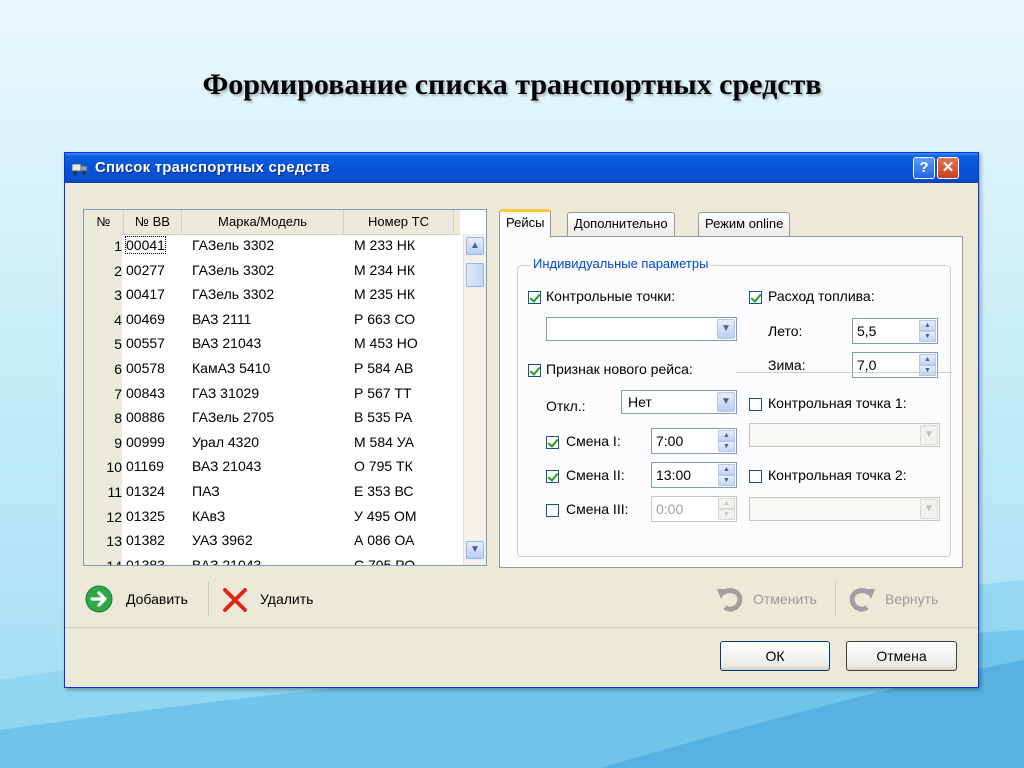 The image size is (1024, 768). Describe the element at coordinates (475, 246) in the screenshot. I see `scroll-up-button: ▲` at that location.